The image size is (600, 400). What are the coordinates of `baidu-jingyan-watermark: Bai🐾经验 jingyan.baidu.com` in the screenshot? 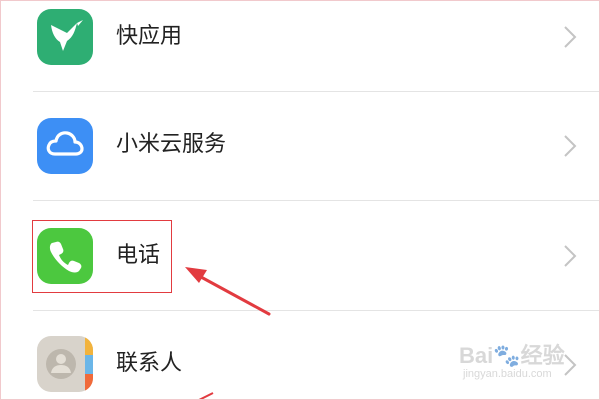 It's located at (525, 368).